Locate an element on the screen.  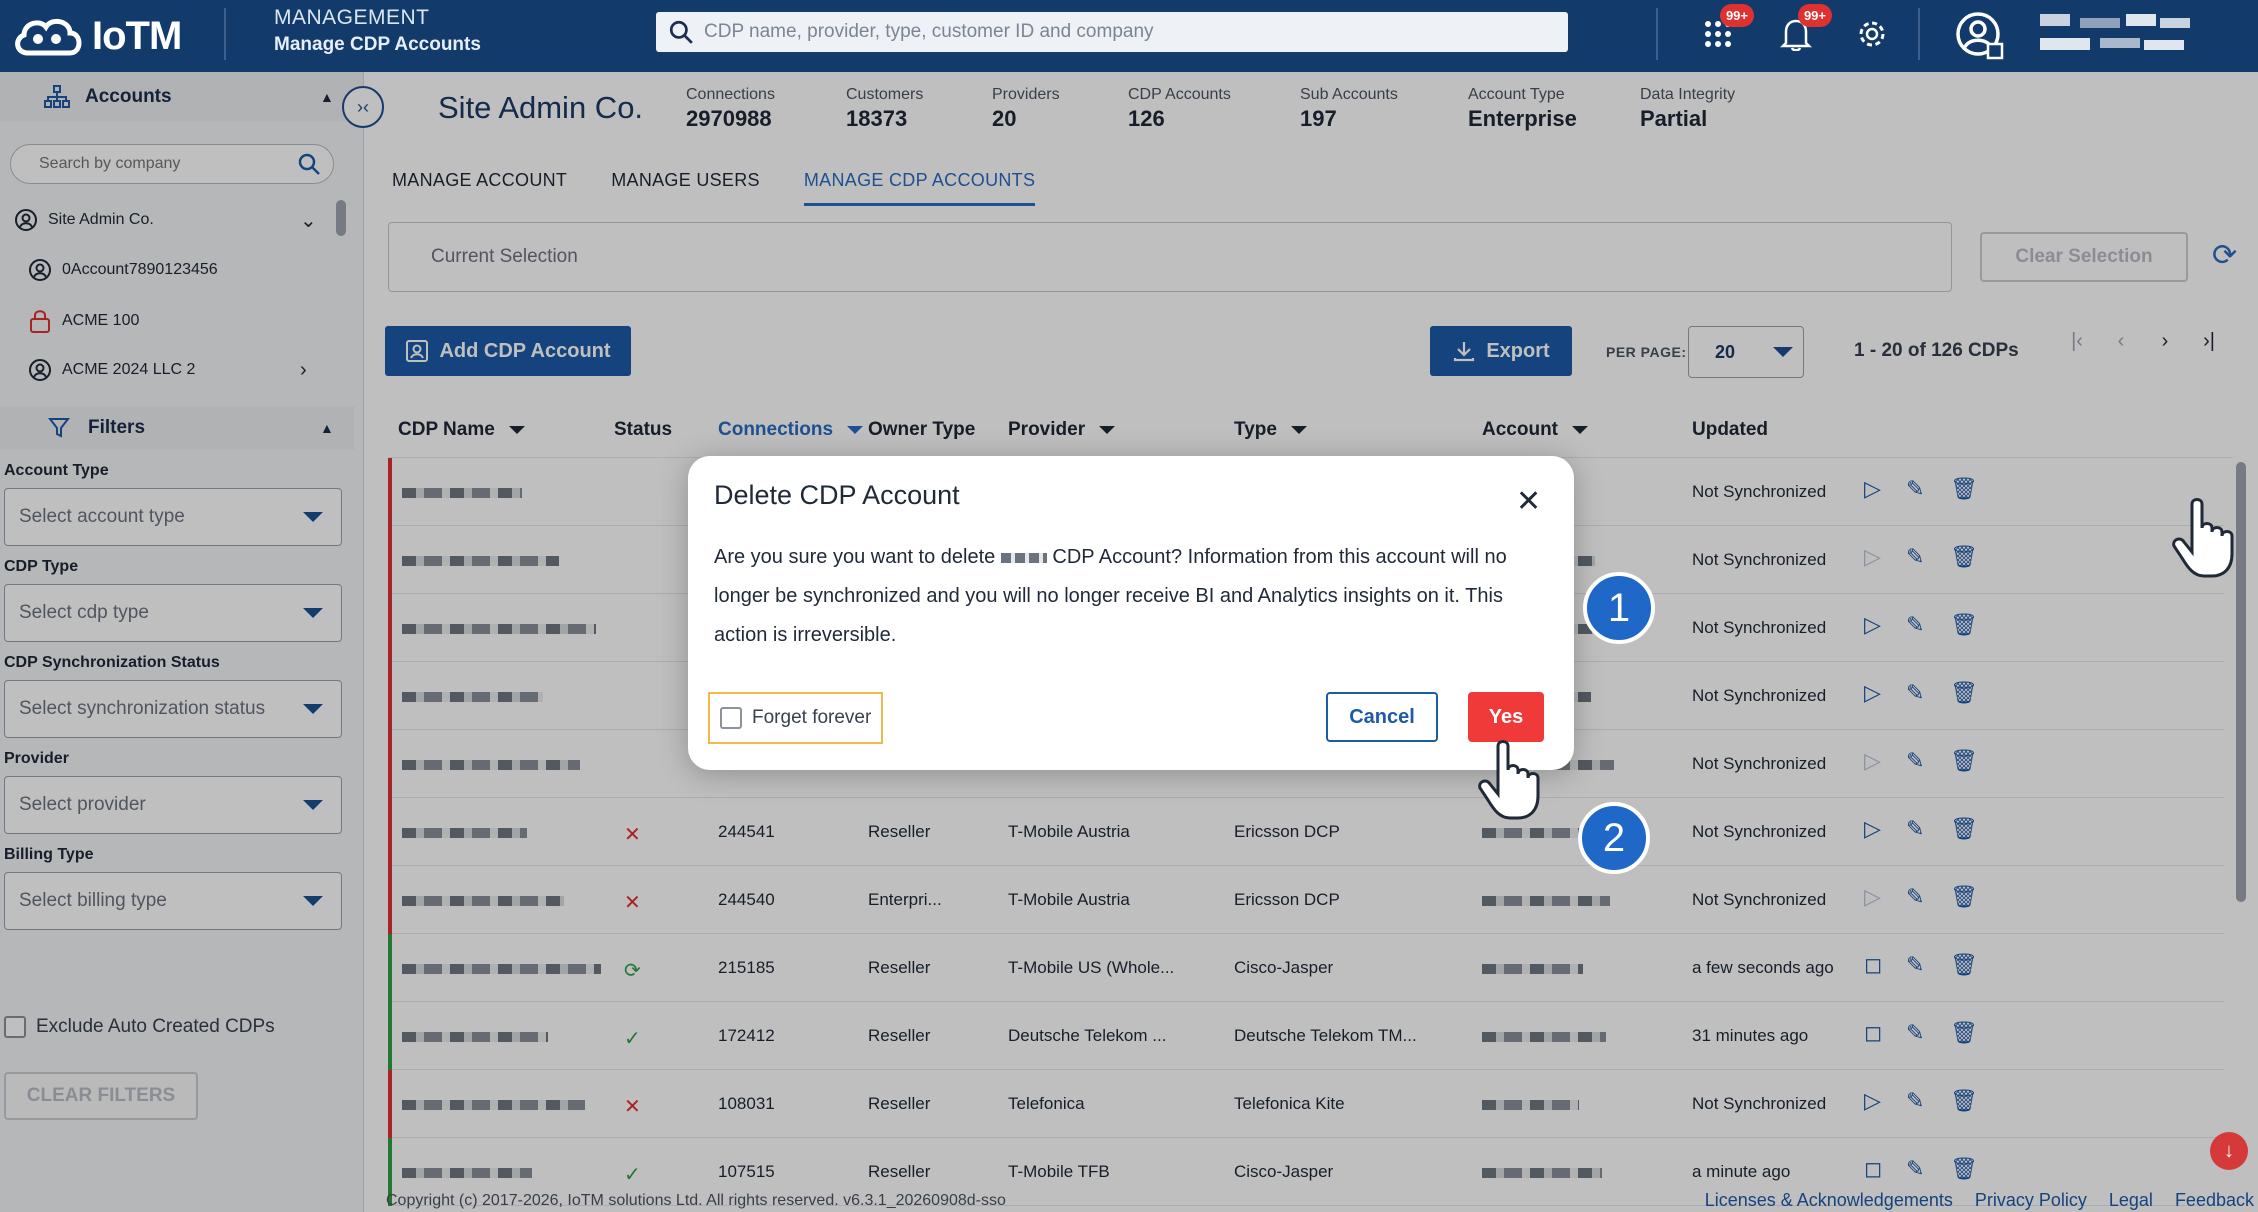
company-search-input is located at coordinates (159, 164).